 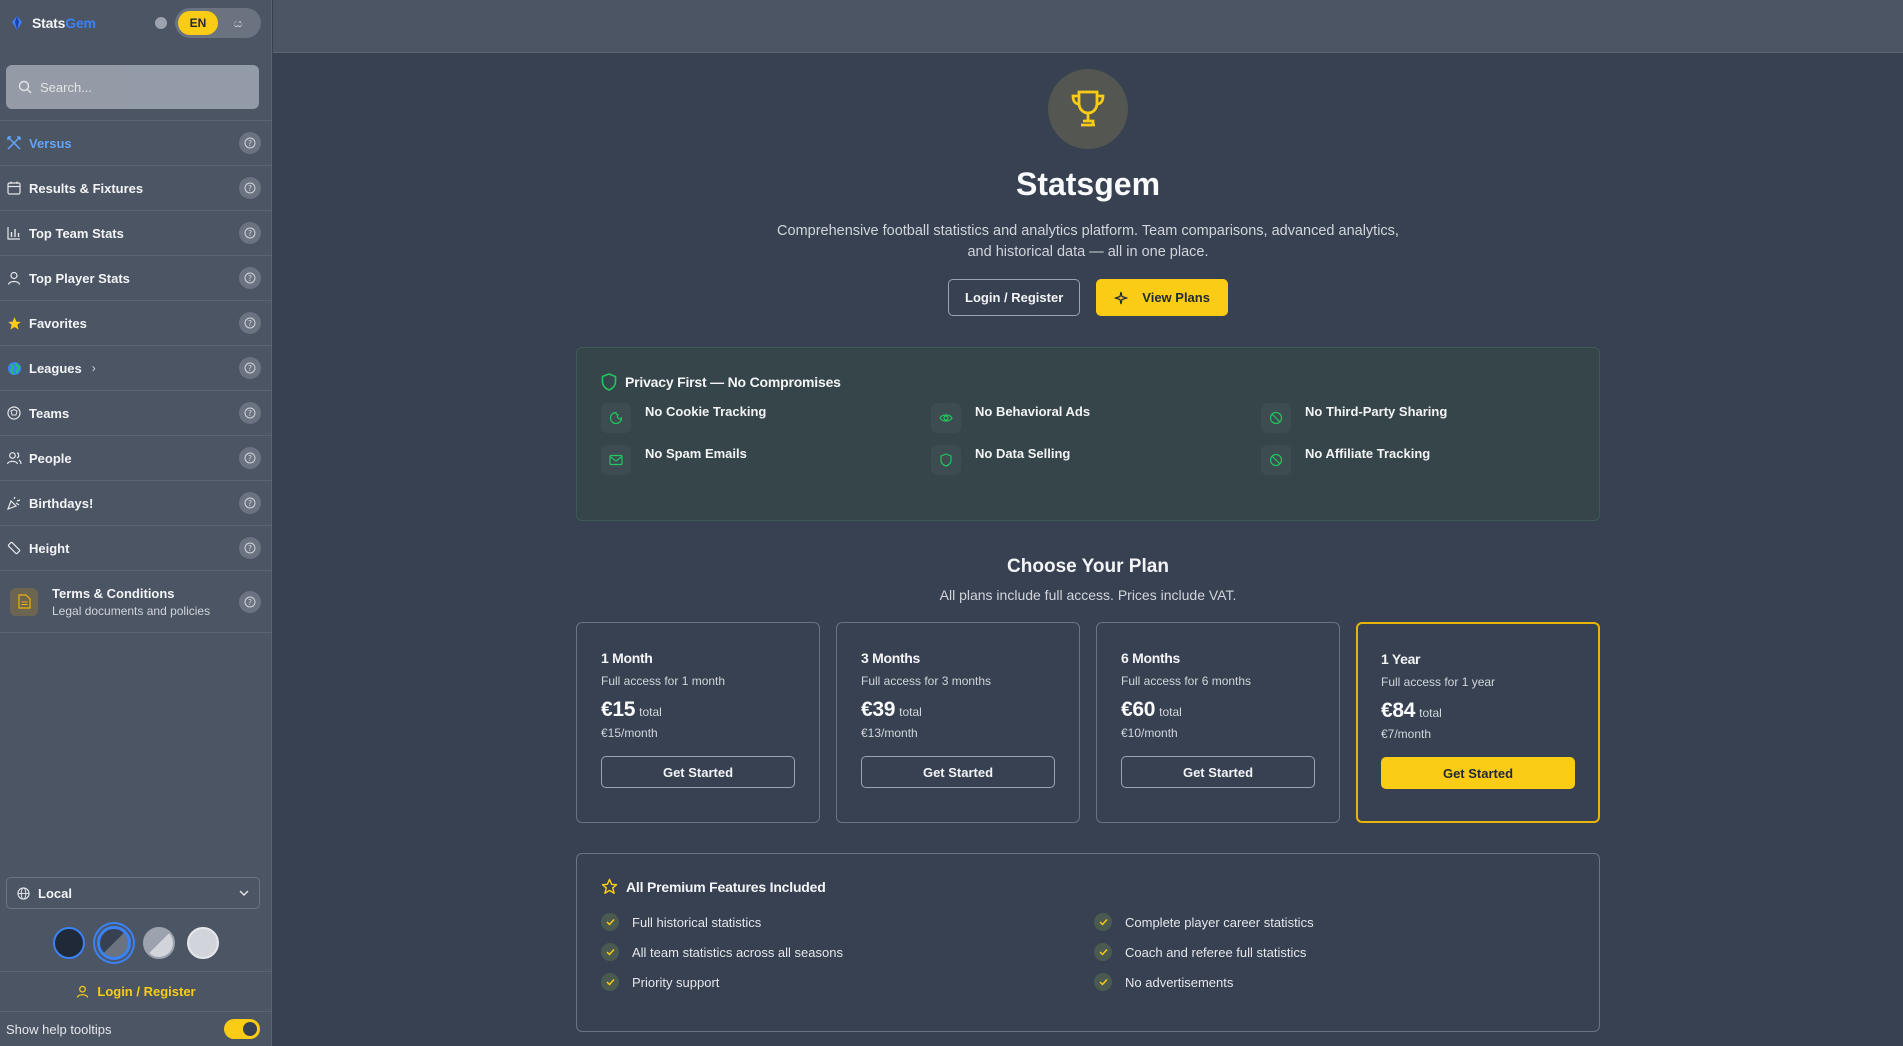 I want to click on sidebar-item-teams: Teams ?, so click(x=135, y=413).